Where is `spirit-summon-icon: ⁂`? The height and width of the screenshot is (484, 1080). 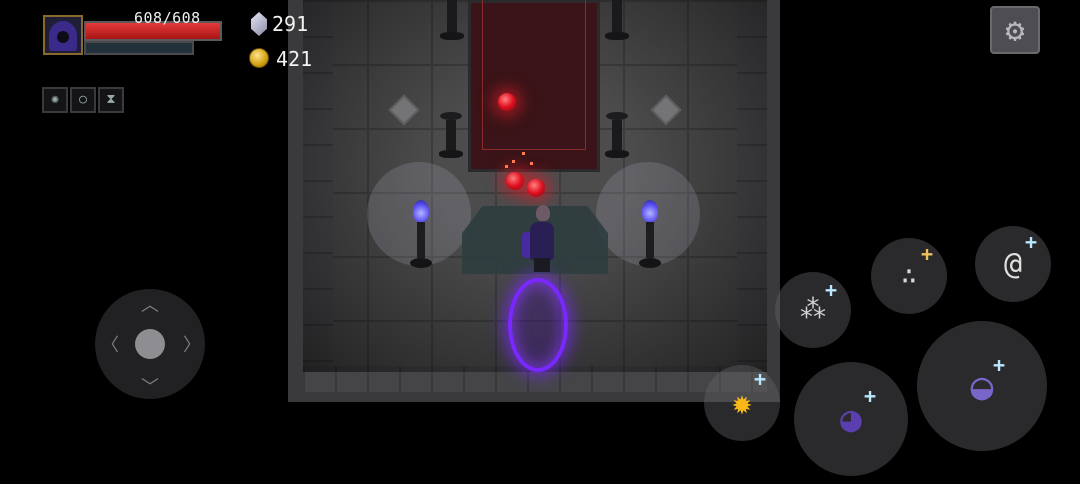 spirit-summon-icon: ⁂ is located at coordinates (813, 310).